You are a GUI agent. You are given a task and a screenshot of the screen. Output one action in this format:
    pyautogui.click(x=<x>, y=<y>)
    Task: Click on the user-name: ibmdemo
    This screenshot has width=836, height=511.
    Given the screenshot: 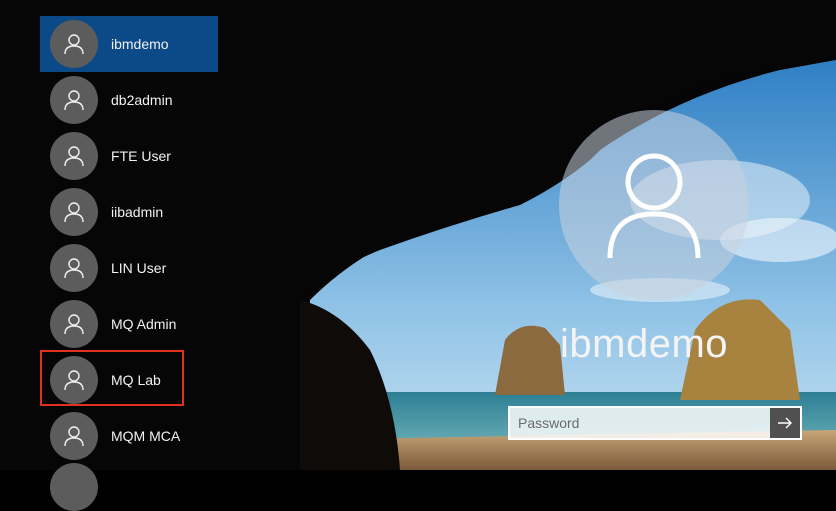 What is the action you would take?
    pyautogui.click(x=140, y=44)
    